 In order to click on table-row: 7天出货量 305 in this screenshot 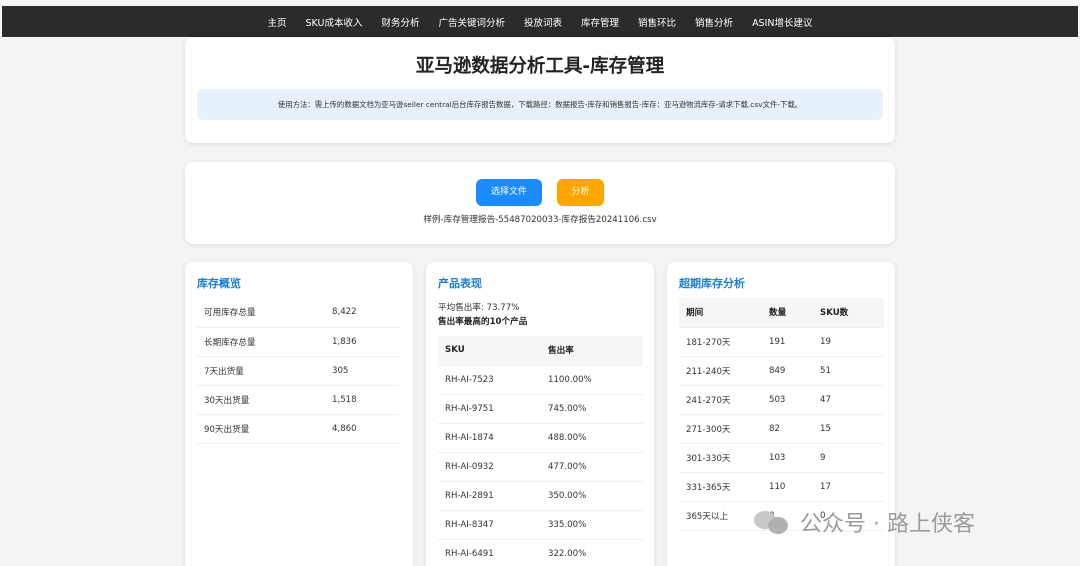, I will do `click(298, 371)`.